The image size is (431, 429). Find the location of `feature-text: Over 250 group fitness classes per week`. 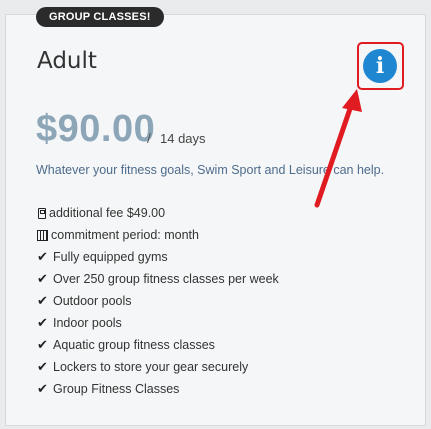

feature-text: Over 250 group fitness classes per week is located at coordinates (166, 279).